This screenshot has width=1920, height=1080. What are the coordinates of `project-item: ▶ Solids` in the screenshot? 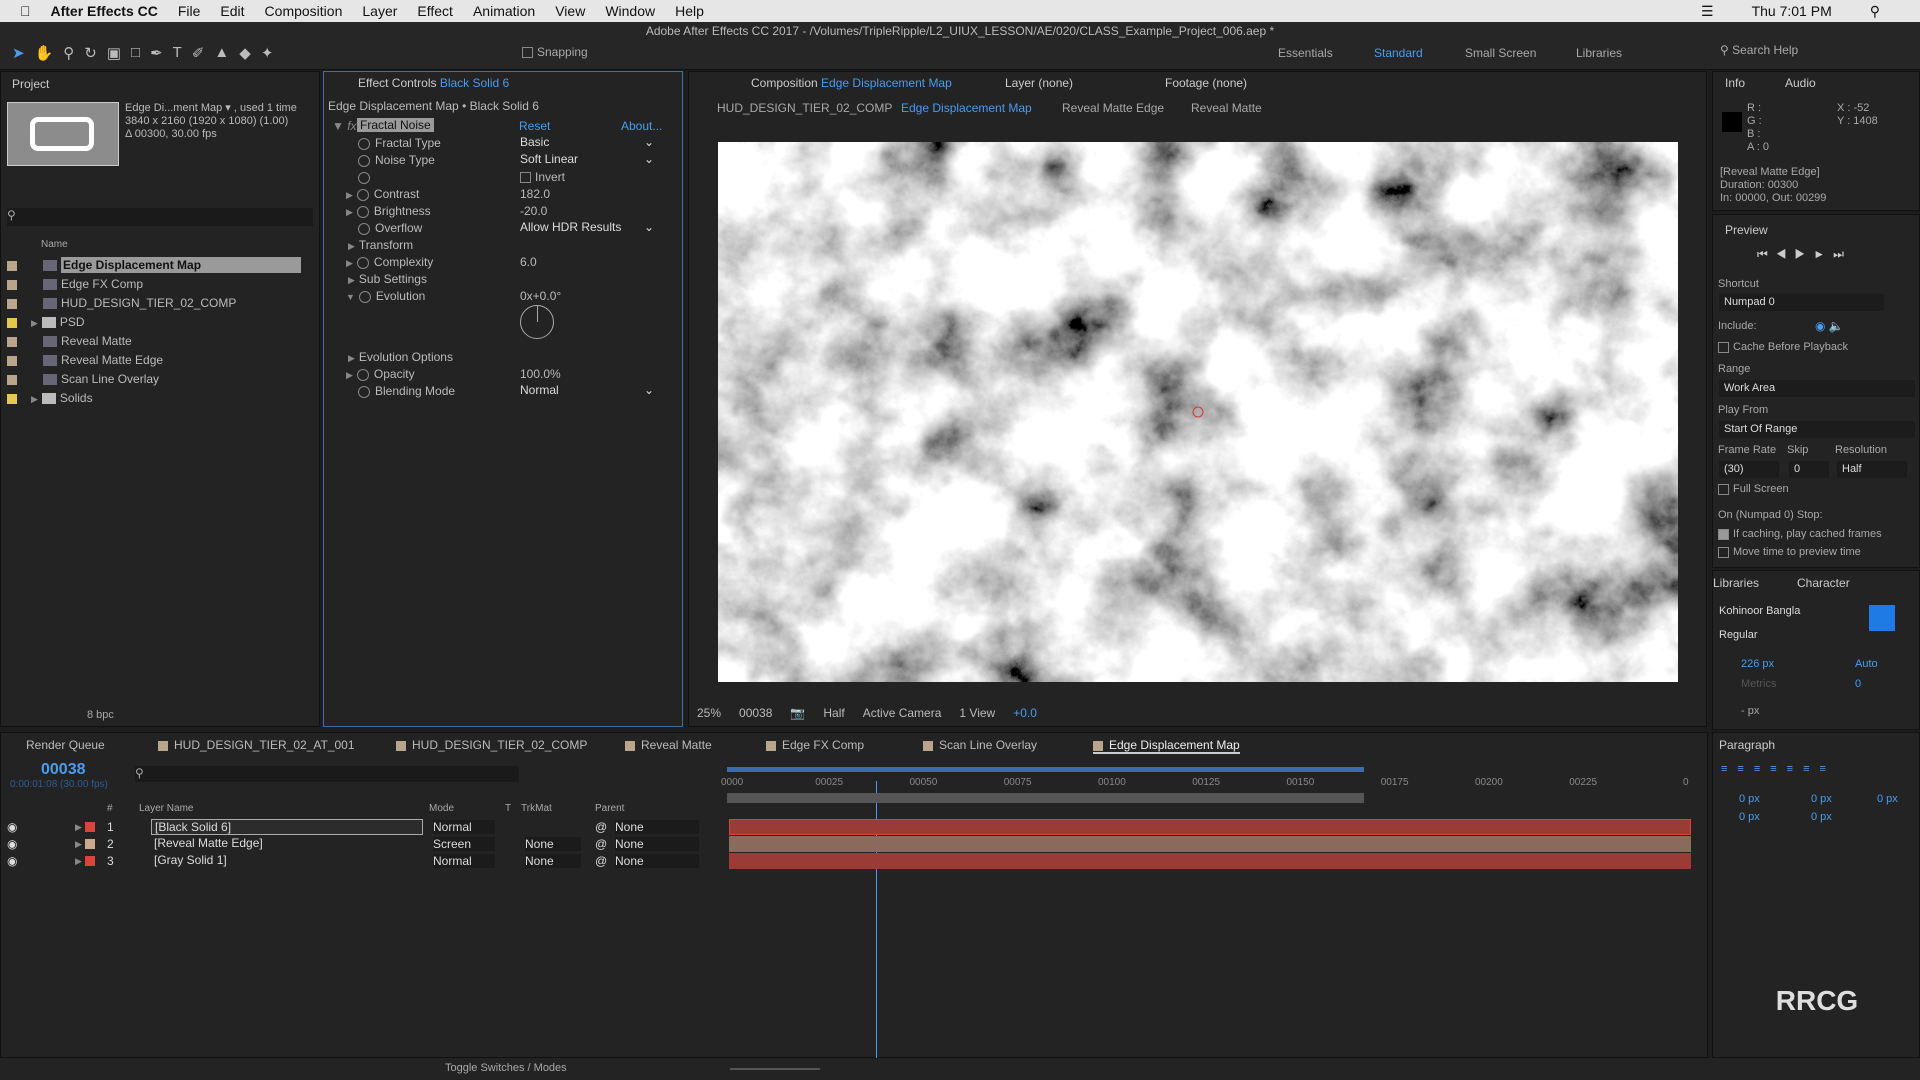 It's located at (160, 400).